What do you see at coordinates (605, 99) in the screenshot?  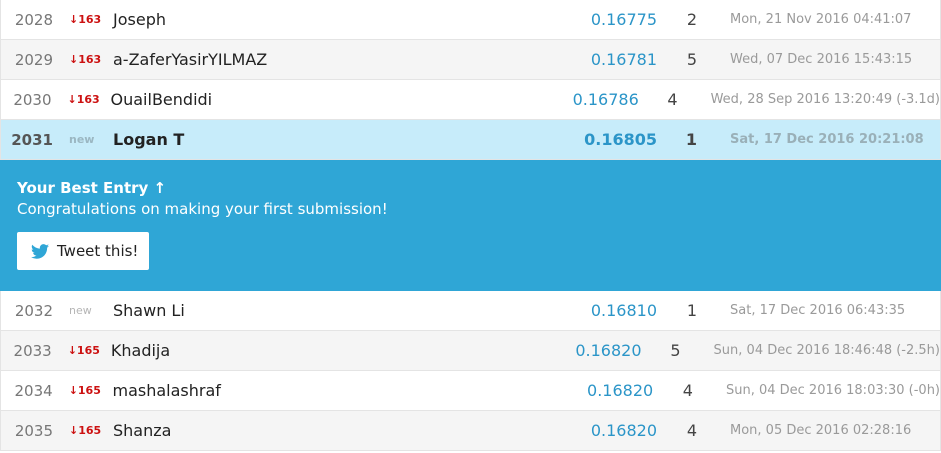 I see `score: 0.16786` at bounding box center [605, 99].